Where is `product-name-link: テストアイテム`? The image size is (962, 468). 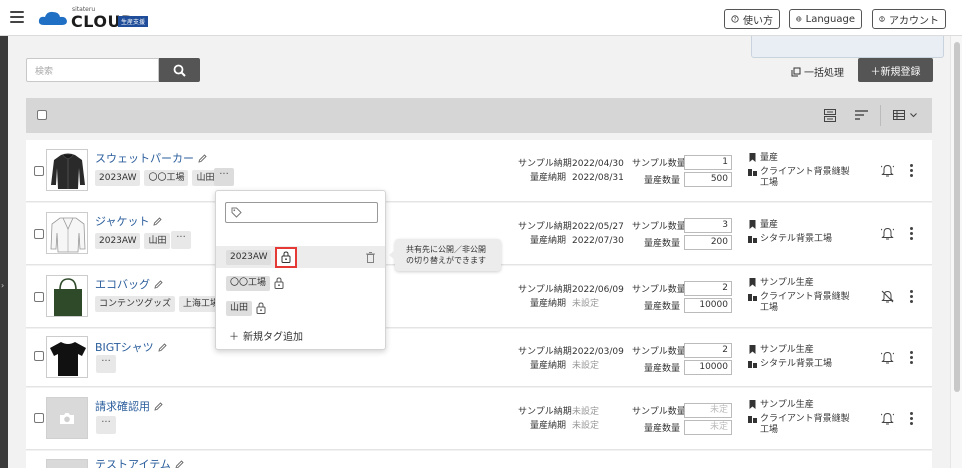
product-name-link: テストアイテム is located at coordinates (139, 462).